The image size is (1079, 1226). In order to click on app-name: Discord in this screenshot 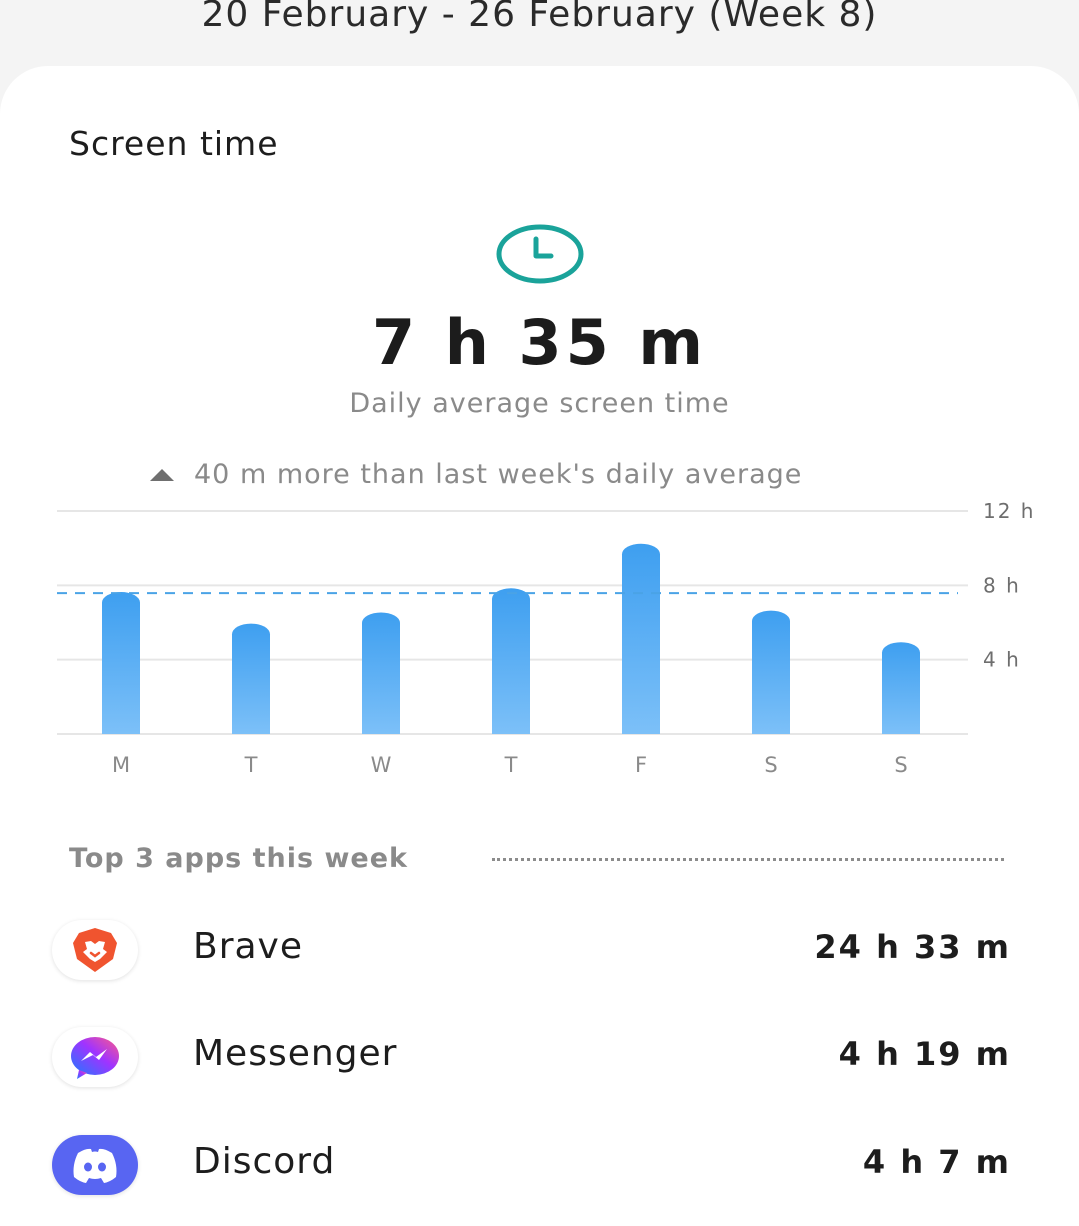, I will do `click(264, 1161)`.